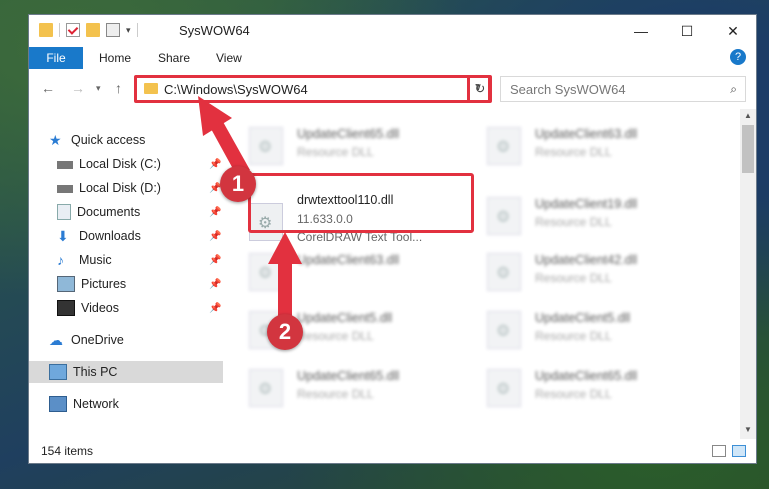 Image resolution: width=769 pixels, height=489 pixels. I want to click on step-badge-2: 2, so click(285, 332).